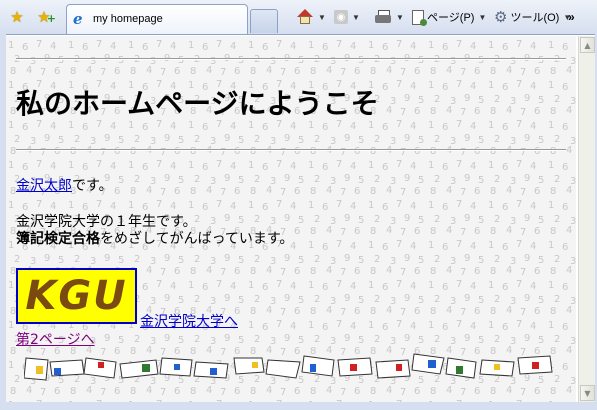 The image size is (597, 410). Describe the element at coordinates (571, 17) in the screenshot. I see `more-tools-button: »` at that location.